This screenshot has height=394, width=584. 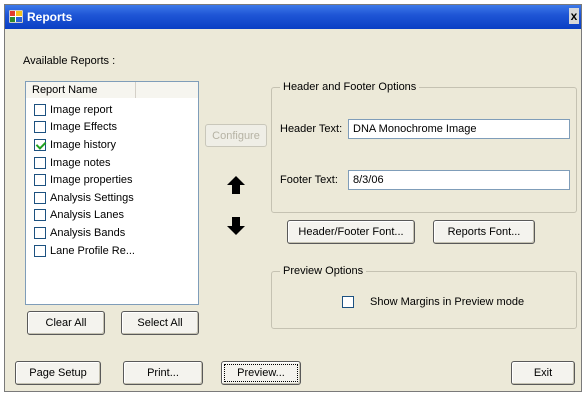 What do you see at coordinates (309, 180) in the screenshot?
I see `footer-text-label: Footer Text:` at bounding box center [309, 180].